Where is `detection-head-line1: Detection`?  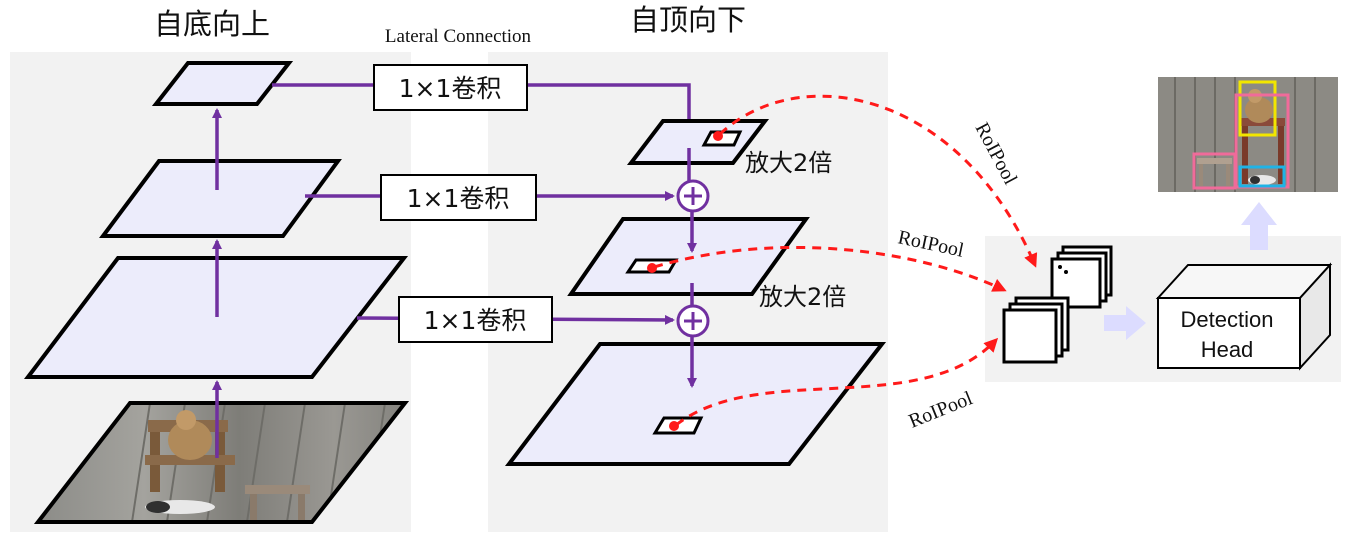
detection-head-line1: Detection is located at coordinates (1227, 319).